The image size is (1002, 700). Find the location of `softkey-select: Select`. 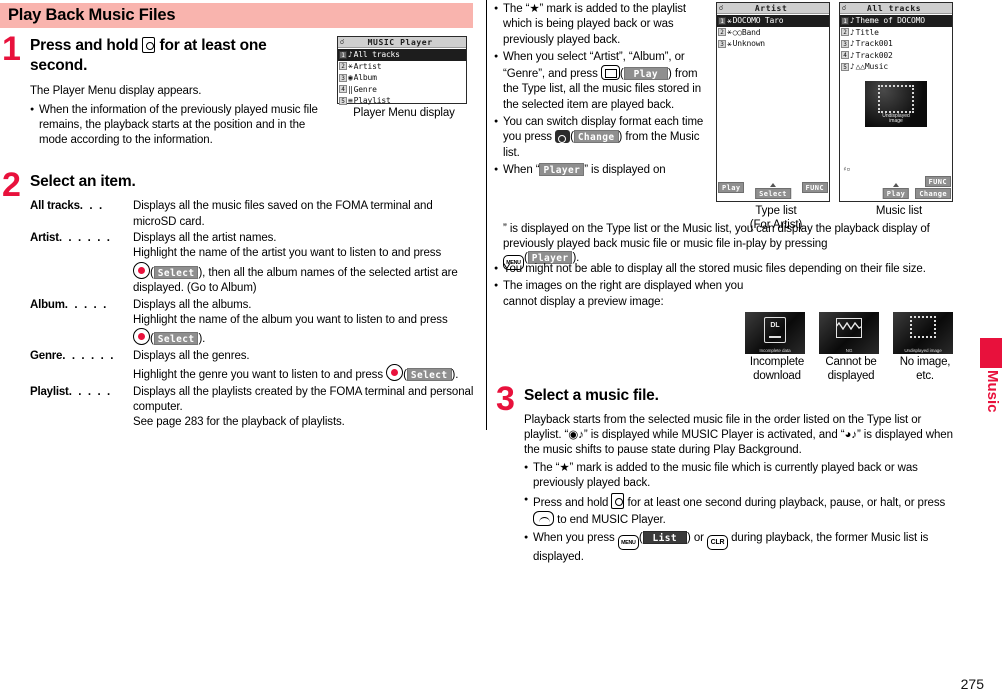

softkey-select: Select is located at coordinates (773, 193).